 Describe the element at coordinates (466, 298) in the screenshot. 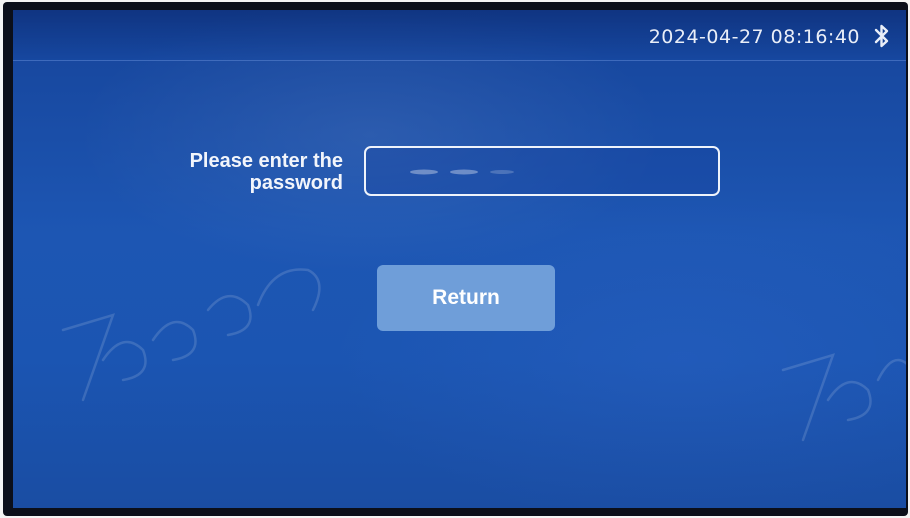

I see `return-button: Return` at that location.